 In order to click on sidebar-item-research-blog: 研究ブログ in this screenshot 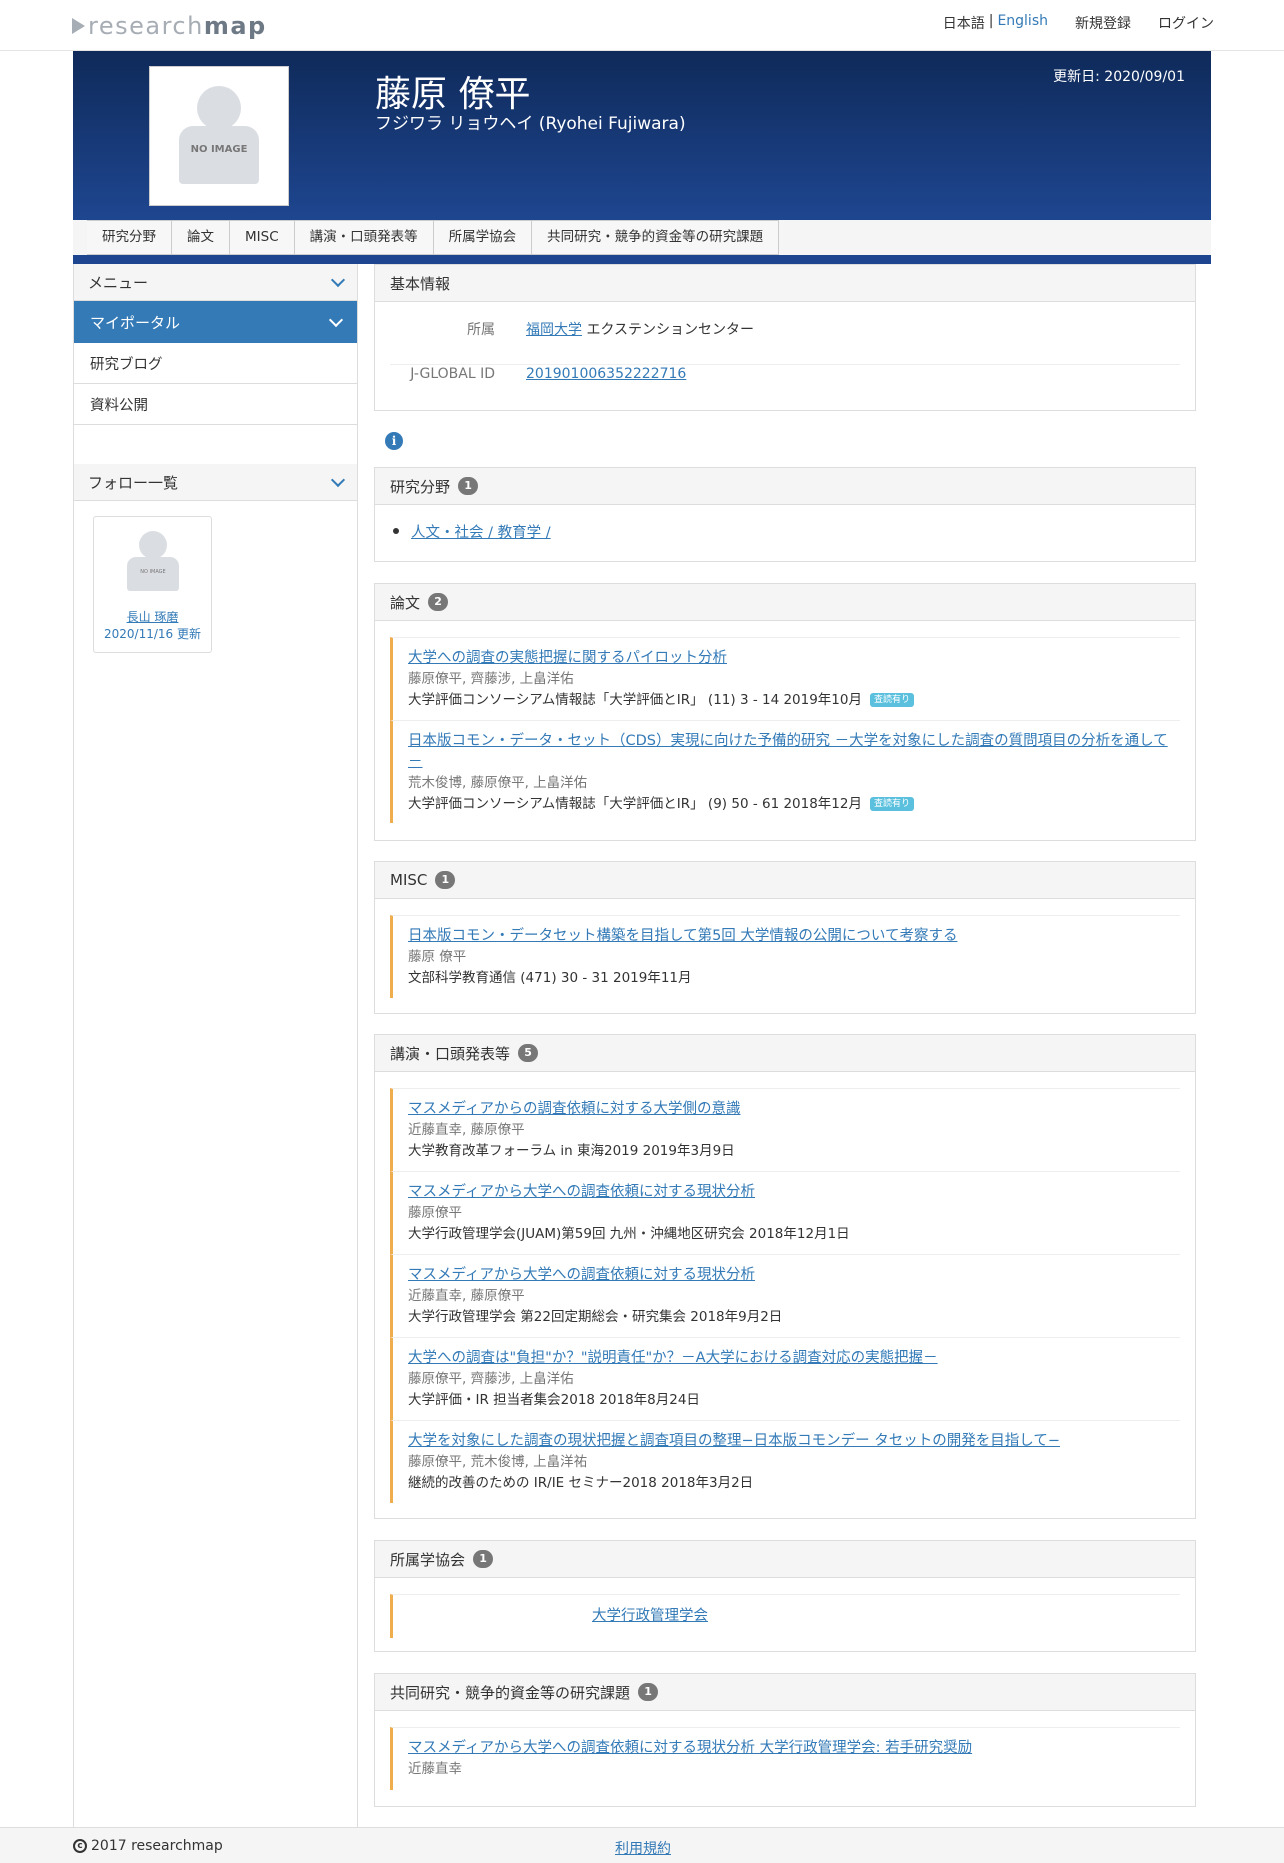, I will do `click(215, 363)`.